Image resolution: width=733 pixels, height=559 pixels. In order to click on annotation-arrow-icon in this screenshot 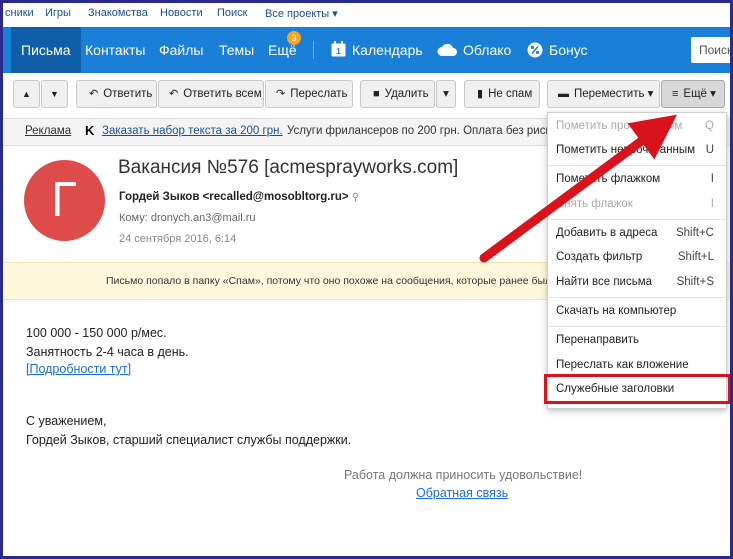, I will do `click(578, 188)`.